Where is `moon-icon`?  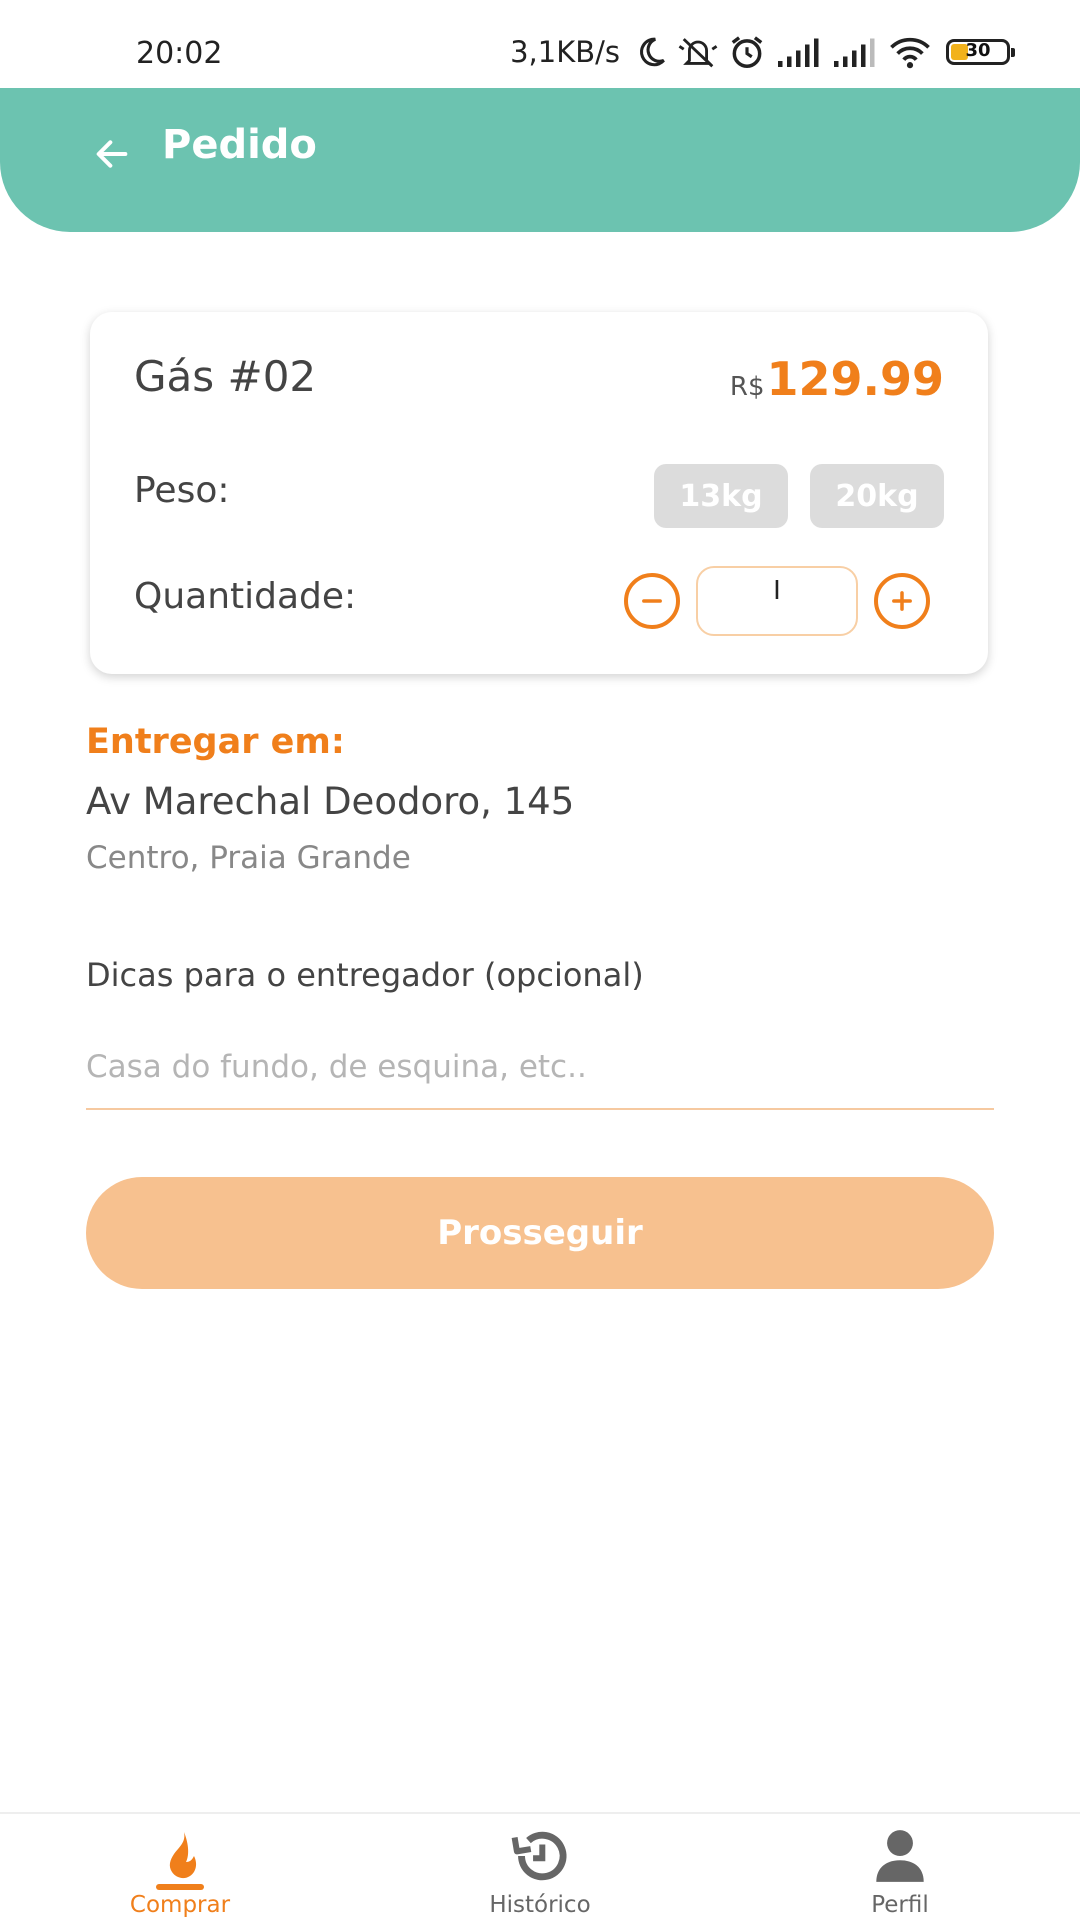
moon-icon is located at coordinates (652, 52).